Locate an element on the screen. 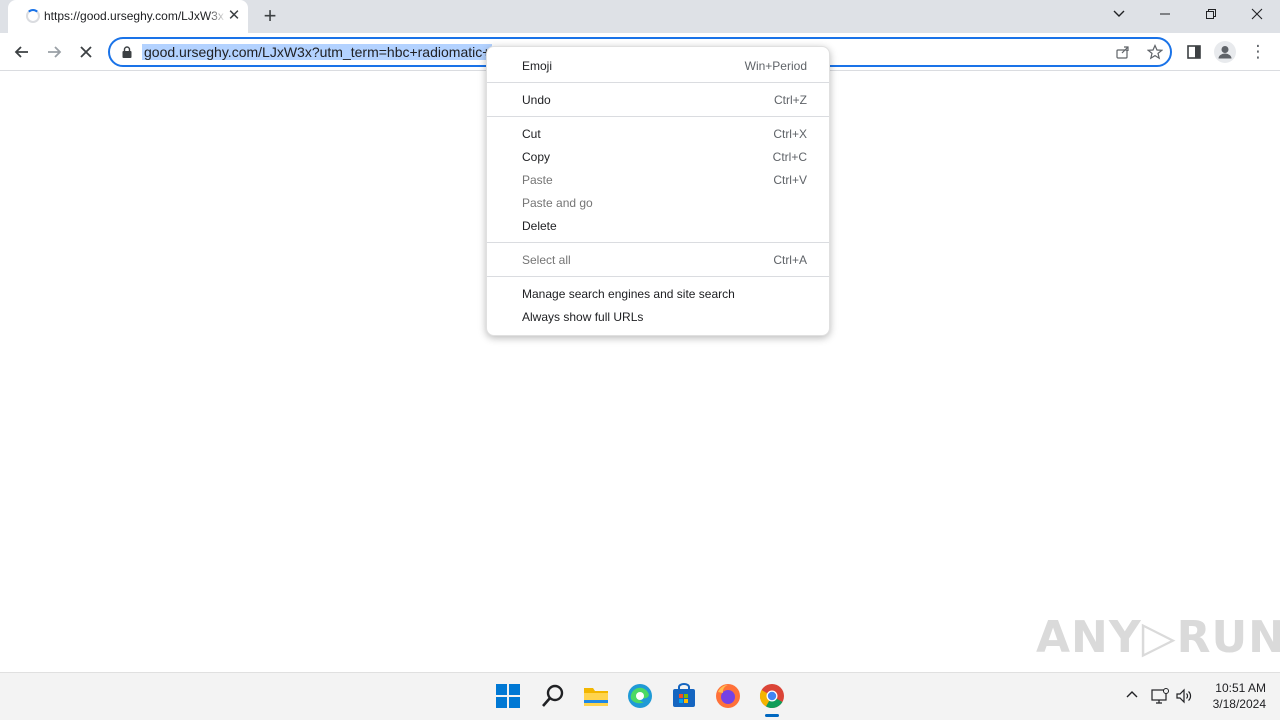 This screenshot has width=1280, height=720. edge-icon is located at coordinates (641, 697).